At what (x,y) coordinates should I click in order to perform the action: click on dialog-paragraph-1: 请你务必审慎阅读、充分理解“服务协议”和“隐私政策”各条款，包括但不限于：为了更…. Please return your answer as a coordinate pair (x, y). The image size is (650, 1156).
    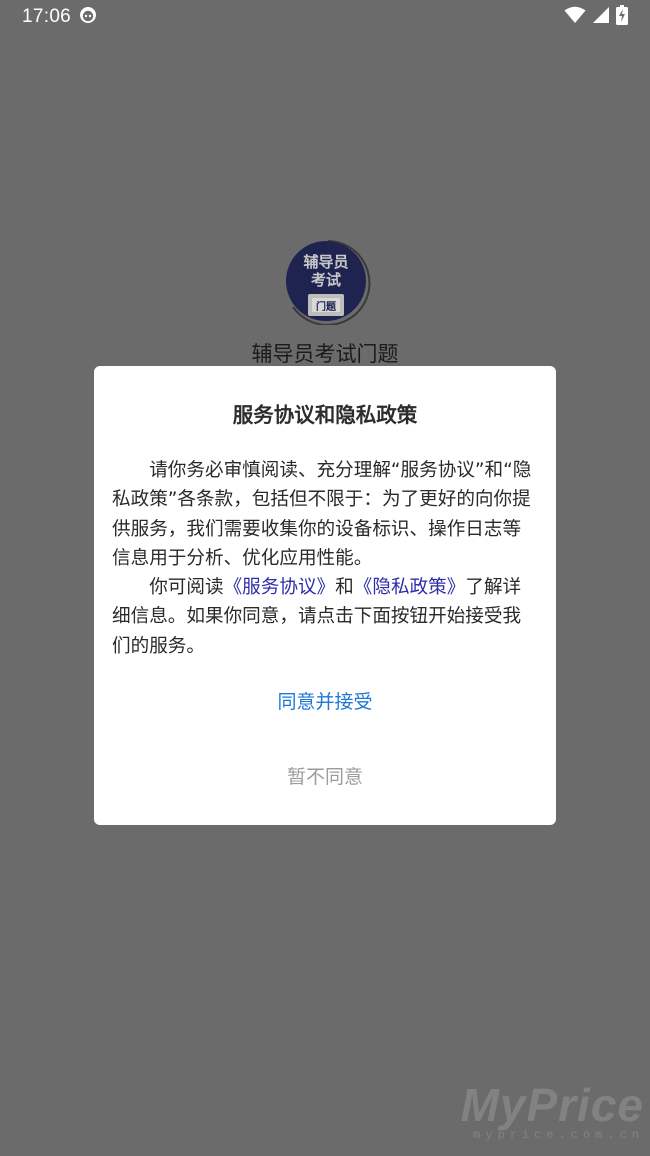
    Looking at the image, I should click on (322, 514).